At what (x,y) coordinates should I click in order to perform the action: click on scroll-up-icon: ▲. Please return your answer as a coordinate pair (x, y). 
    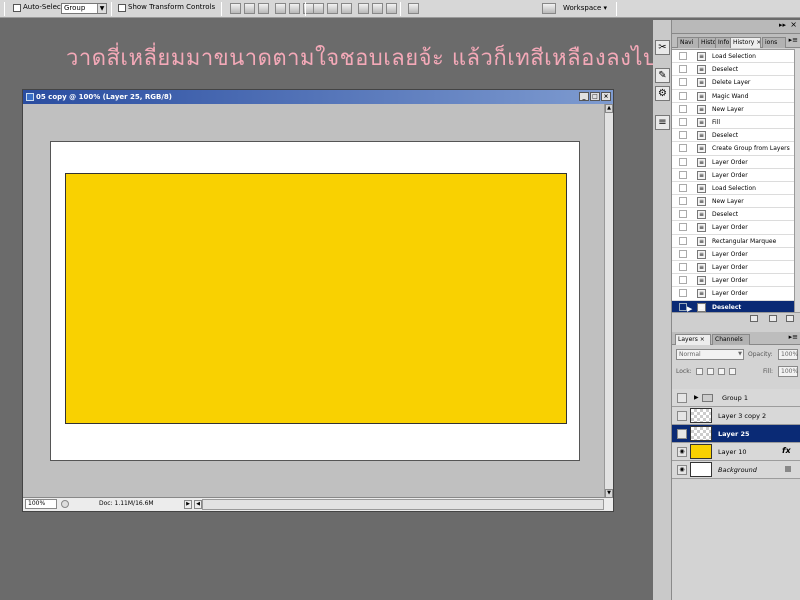
    Looking at the image, I should click on (609, 108).